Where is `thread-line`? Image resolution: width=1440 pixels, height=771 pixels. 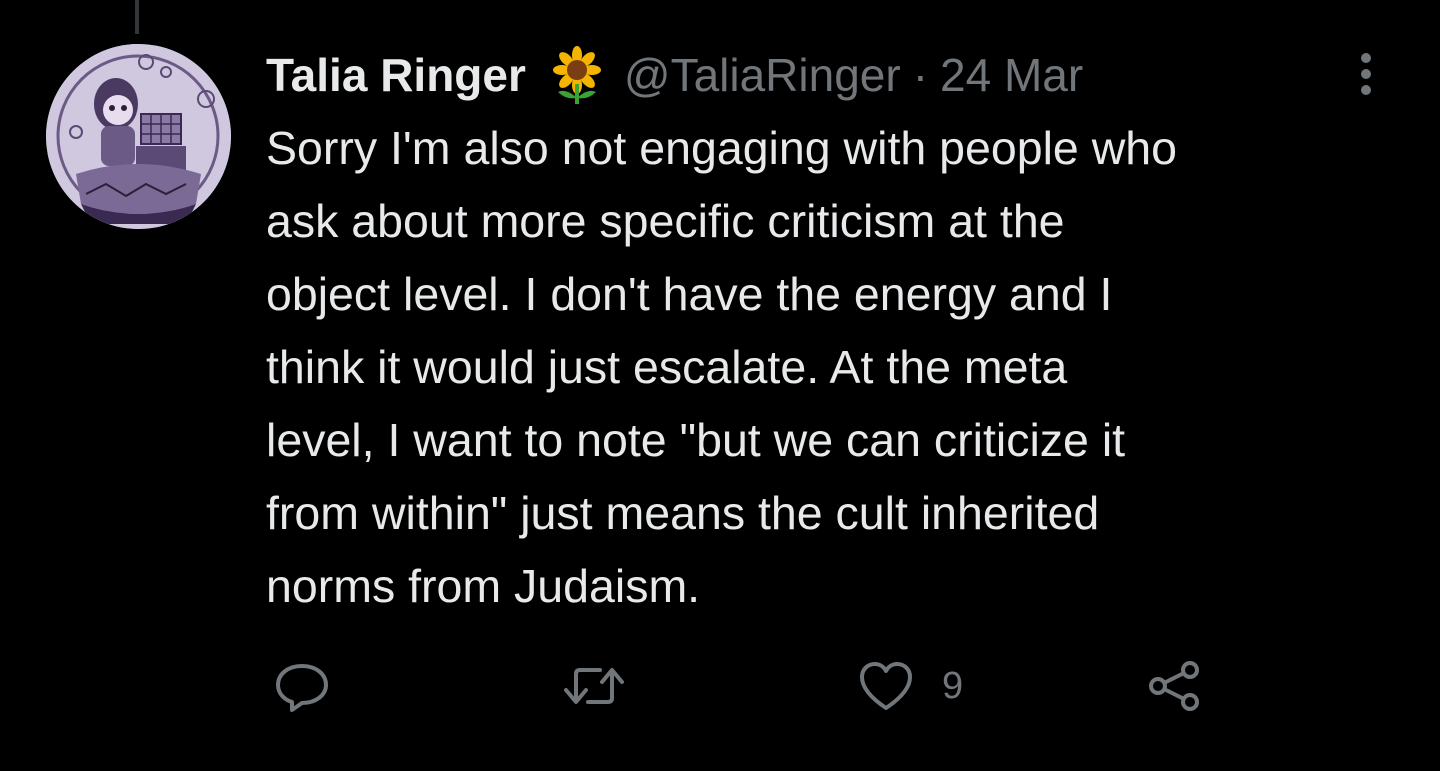 thread-line is located at coordinates (137, 17).